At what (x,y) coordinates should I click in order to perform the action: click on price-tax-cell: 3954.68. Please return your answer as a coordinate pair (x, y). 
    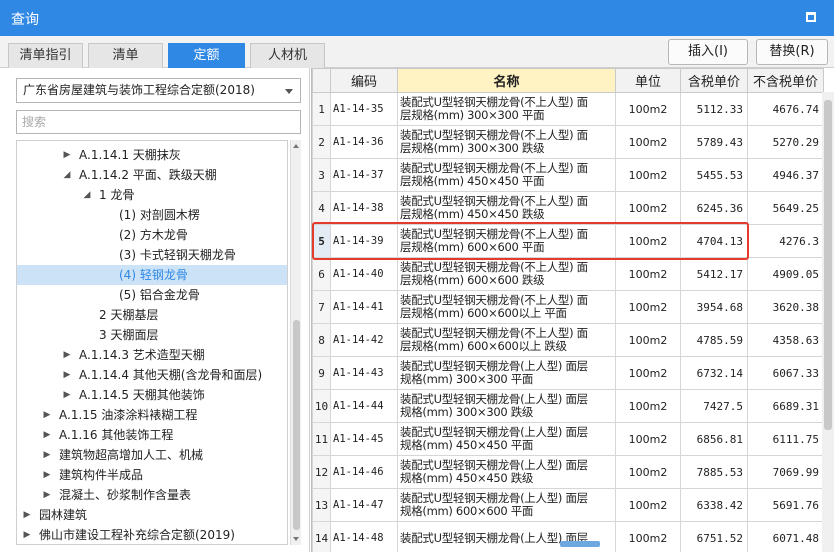
    Looking at the image, I should click on (714, 307).